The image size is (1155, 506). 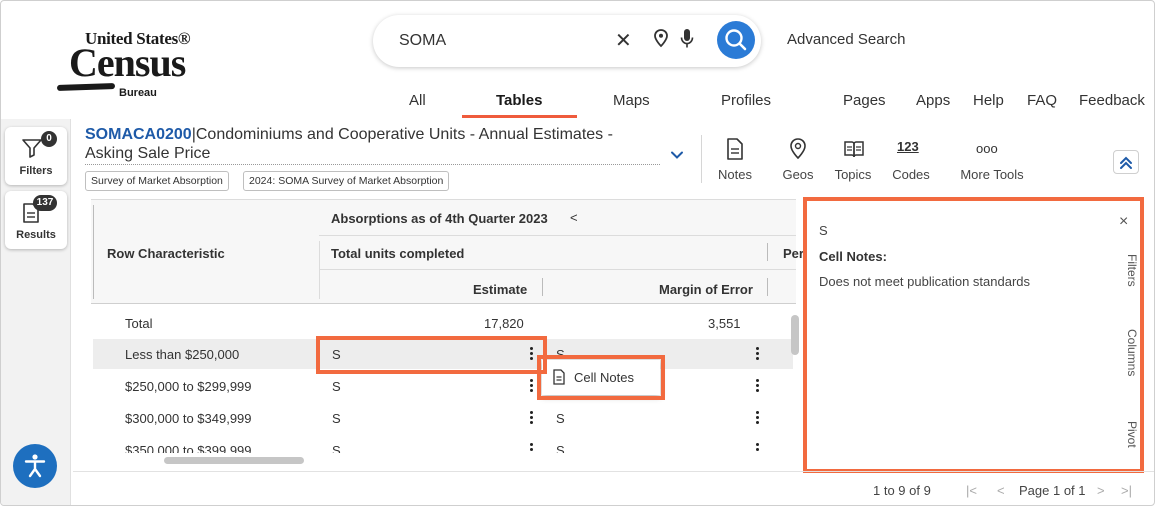 What do you see at coordinates (49, 139) in the screenshot?
I see `filters-badge: 0` at bounding box center [49, 139].